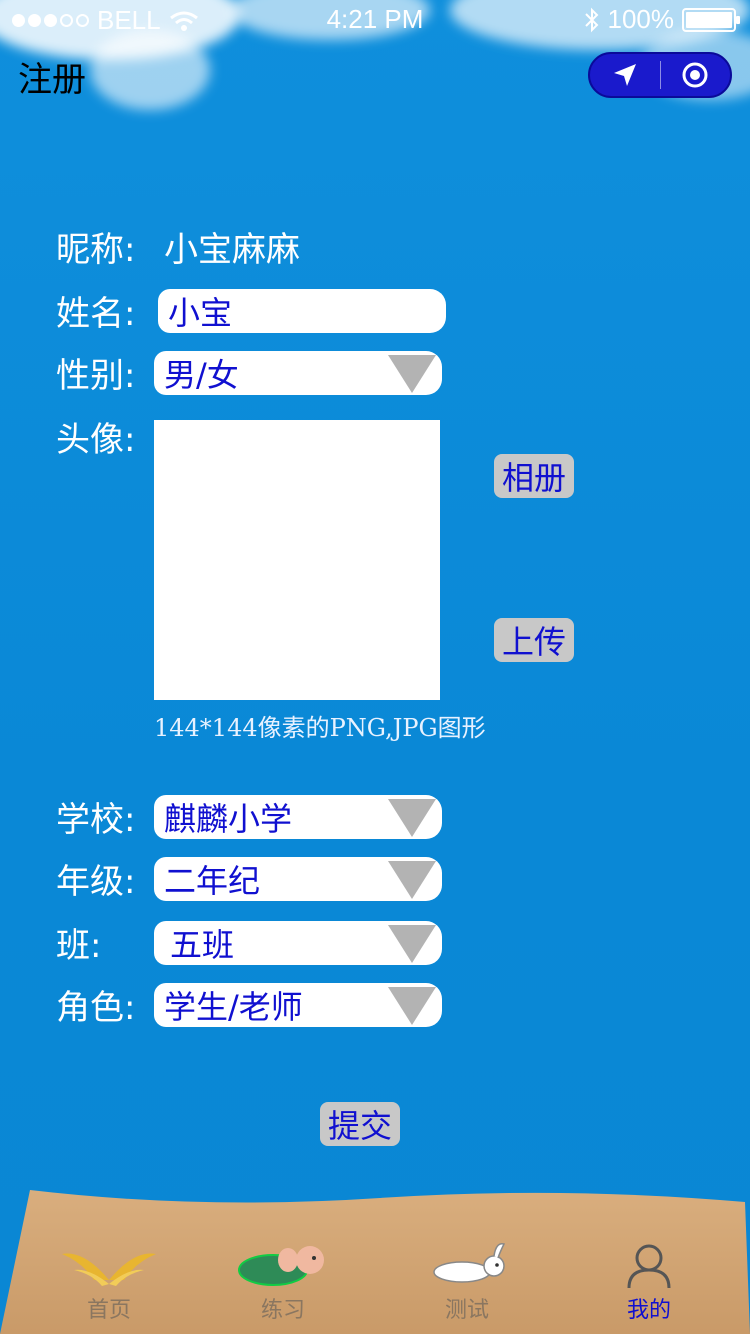 This screenshot has height=1334, width=750. I want to click on role-label: 角色:, so click(96, 1008).